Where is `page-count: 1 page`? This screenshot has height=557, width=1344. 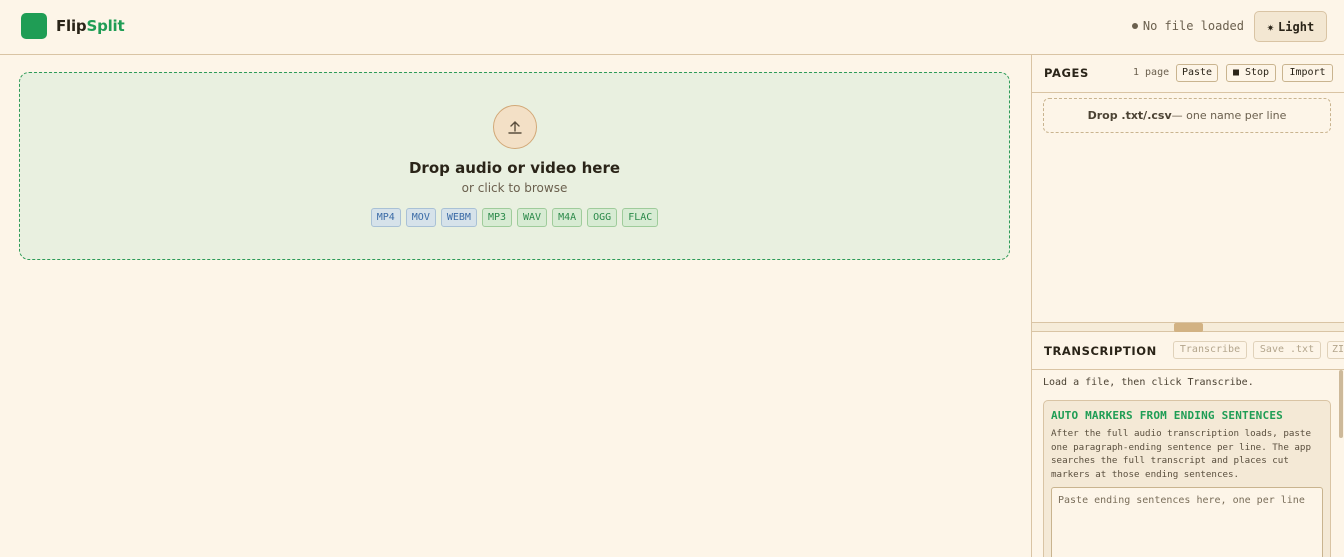
page-count: 1 page is located at coordinates (1151, 72).